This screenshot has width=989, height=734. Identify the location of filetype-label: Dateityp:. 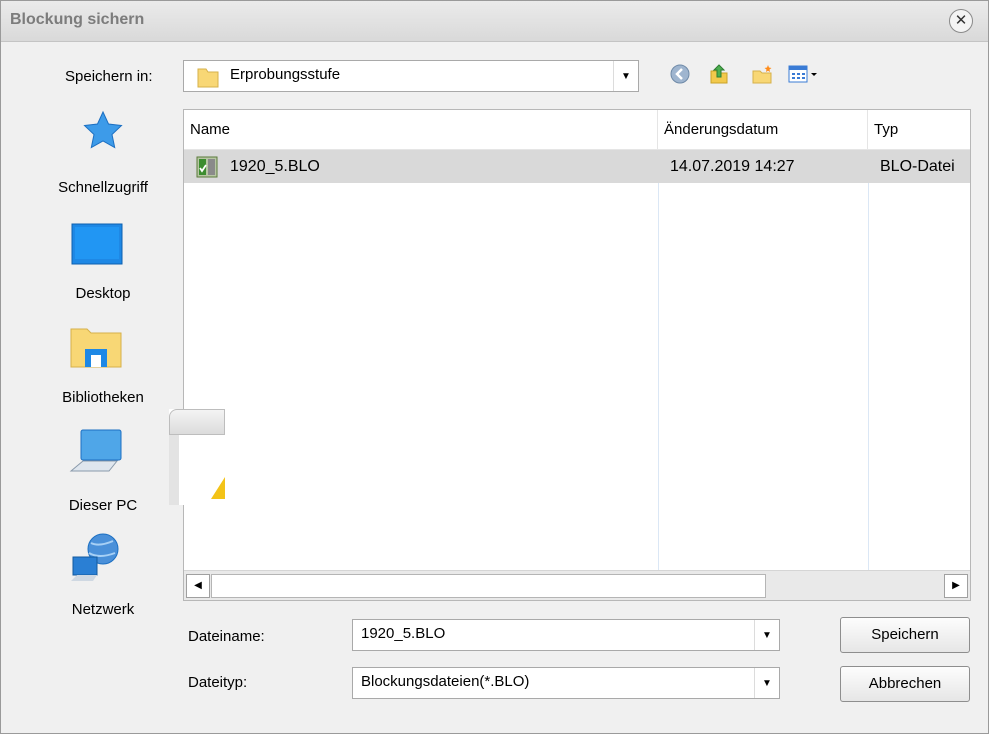
(218, 682).